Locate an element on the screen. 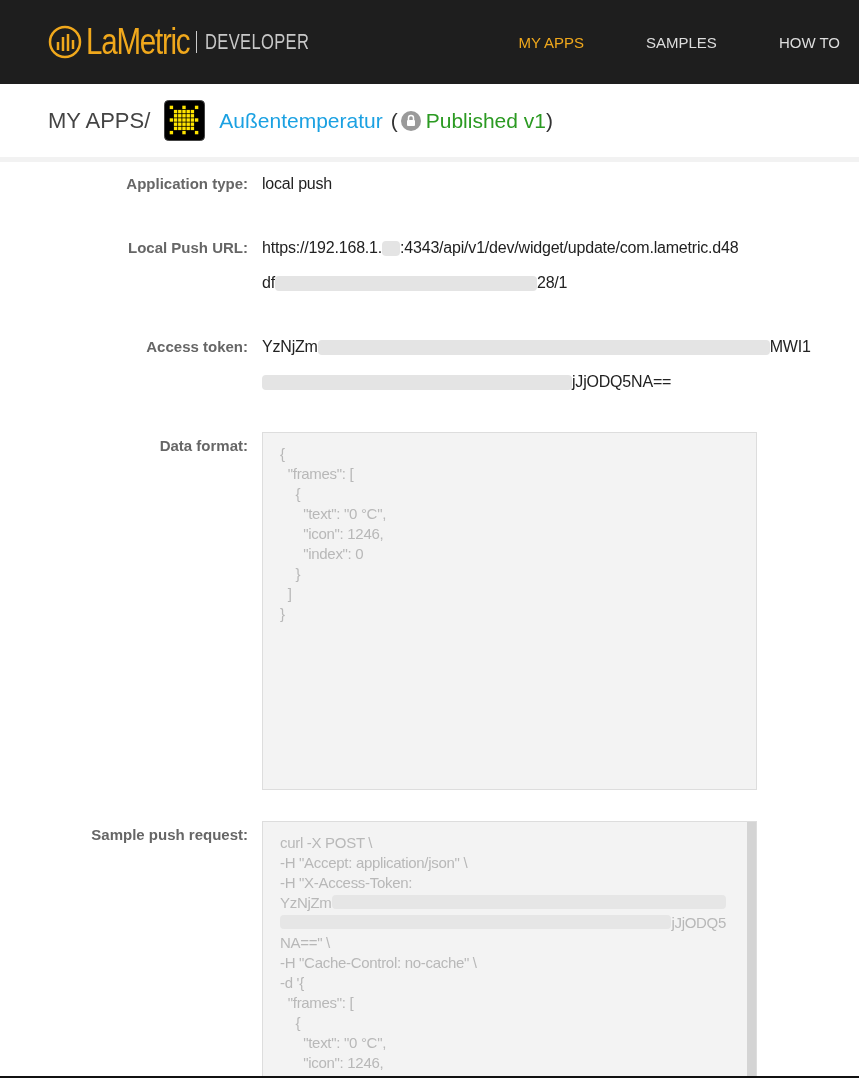 This screenshot has width=859, height=1078. scrollbar is located at coordinates (751, 949).